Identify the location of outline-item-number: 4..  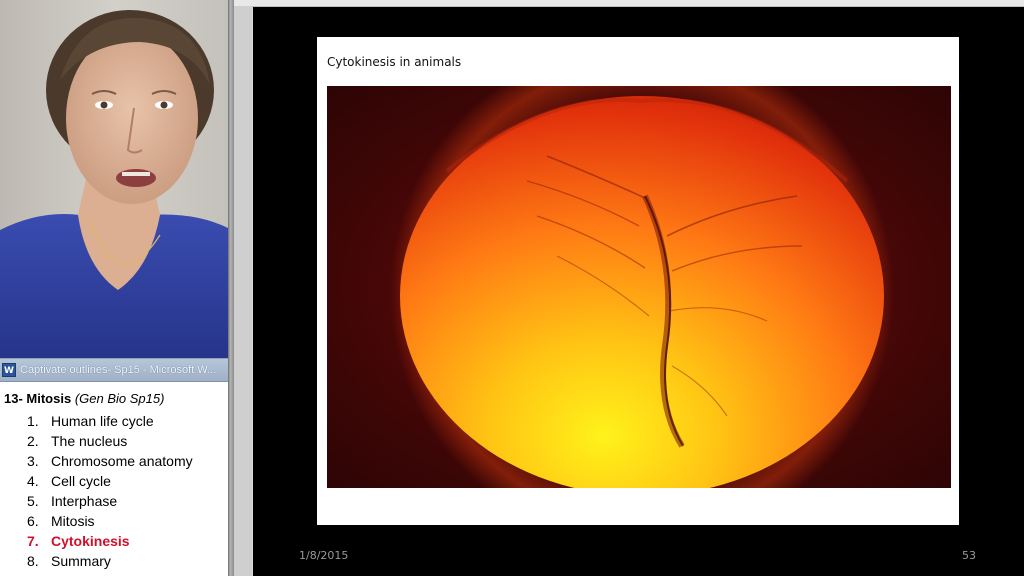
(33, 481).